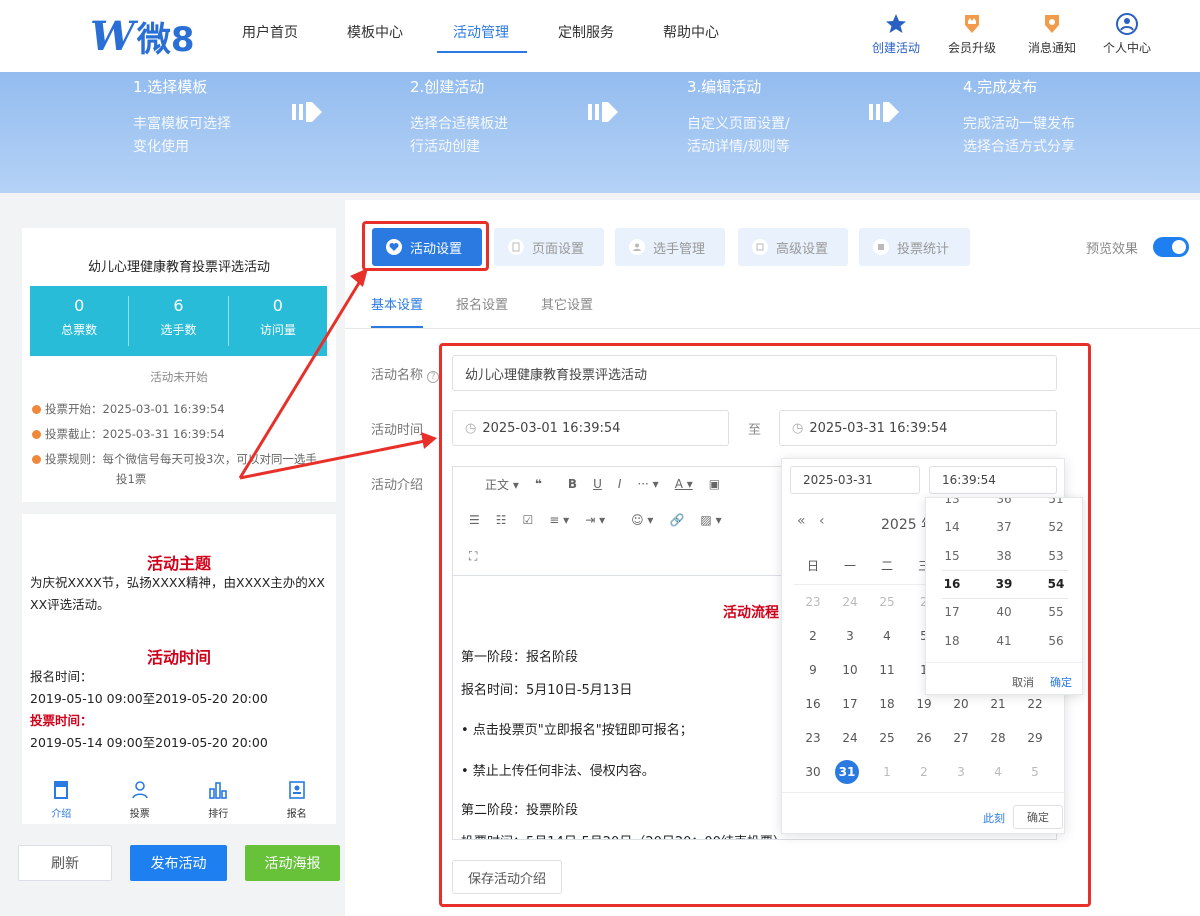 The image size is (1200, 916). What do you see at coordinates (1052, 24) in the screenshot?
I see `bell-badge-icon` at bounding box center [1052, 24].